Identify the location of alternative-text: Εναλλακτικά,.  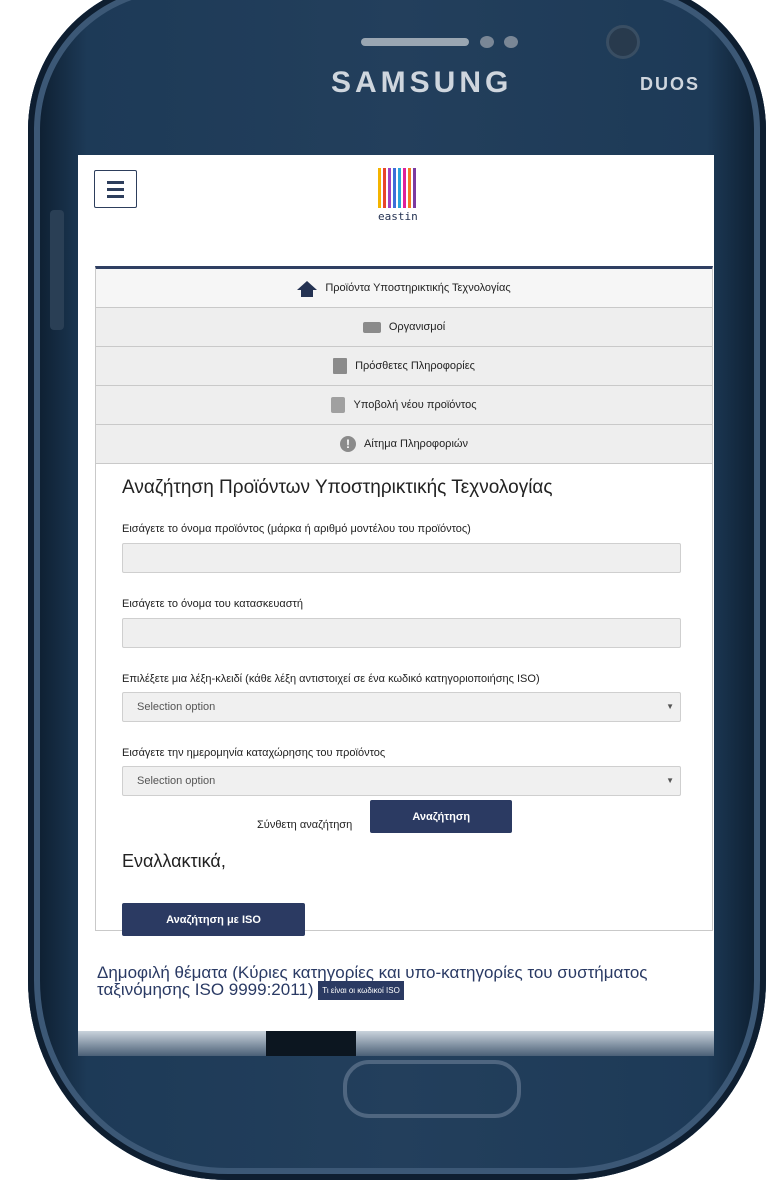
(174, 861).